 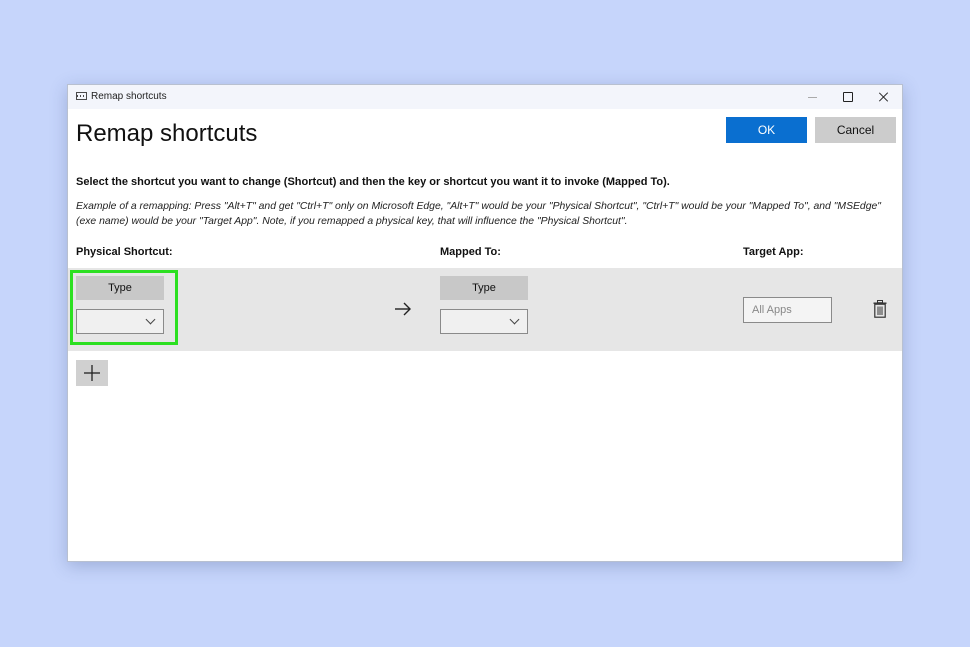 What do you see at coordinates (120, 288) in the screenshot?
I see `physical-type-button: Type` at bounding box center [120, 288].